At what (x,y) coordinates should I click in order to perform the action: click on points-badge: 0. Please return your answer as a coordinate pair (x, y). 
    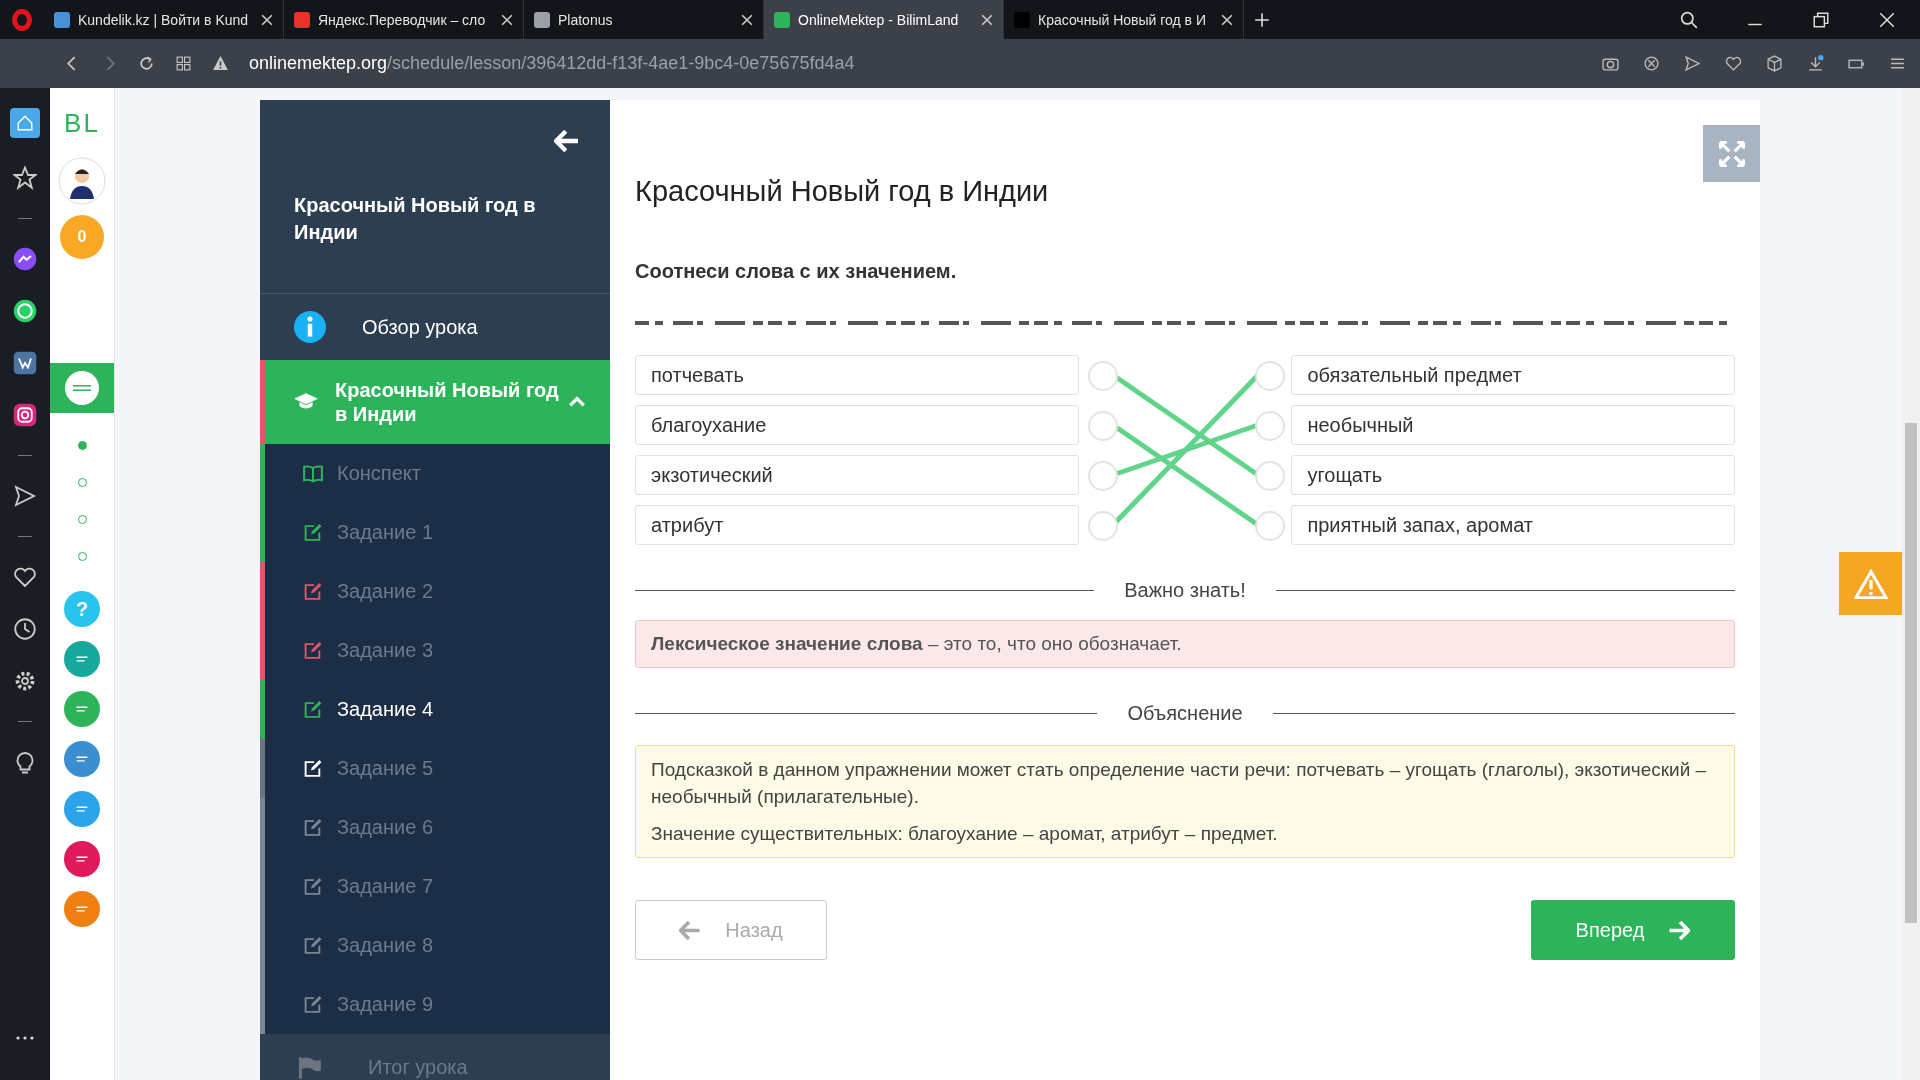
    Looking at the image, I should click on (82, 237).